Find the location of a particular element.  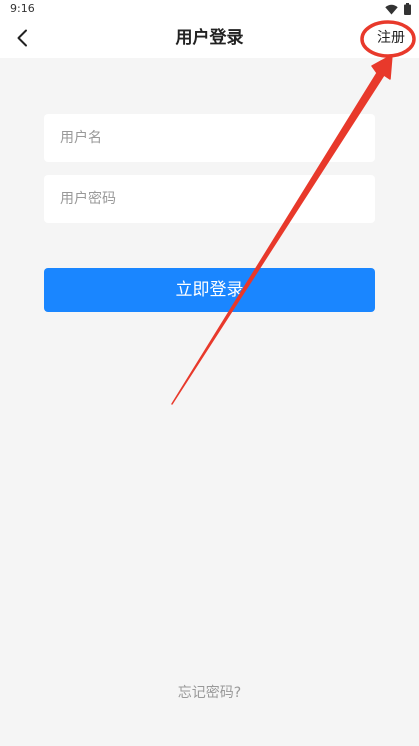

password-field is located at coordinates (209, 199).